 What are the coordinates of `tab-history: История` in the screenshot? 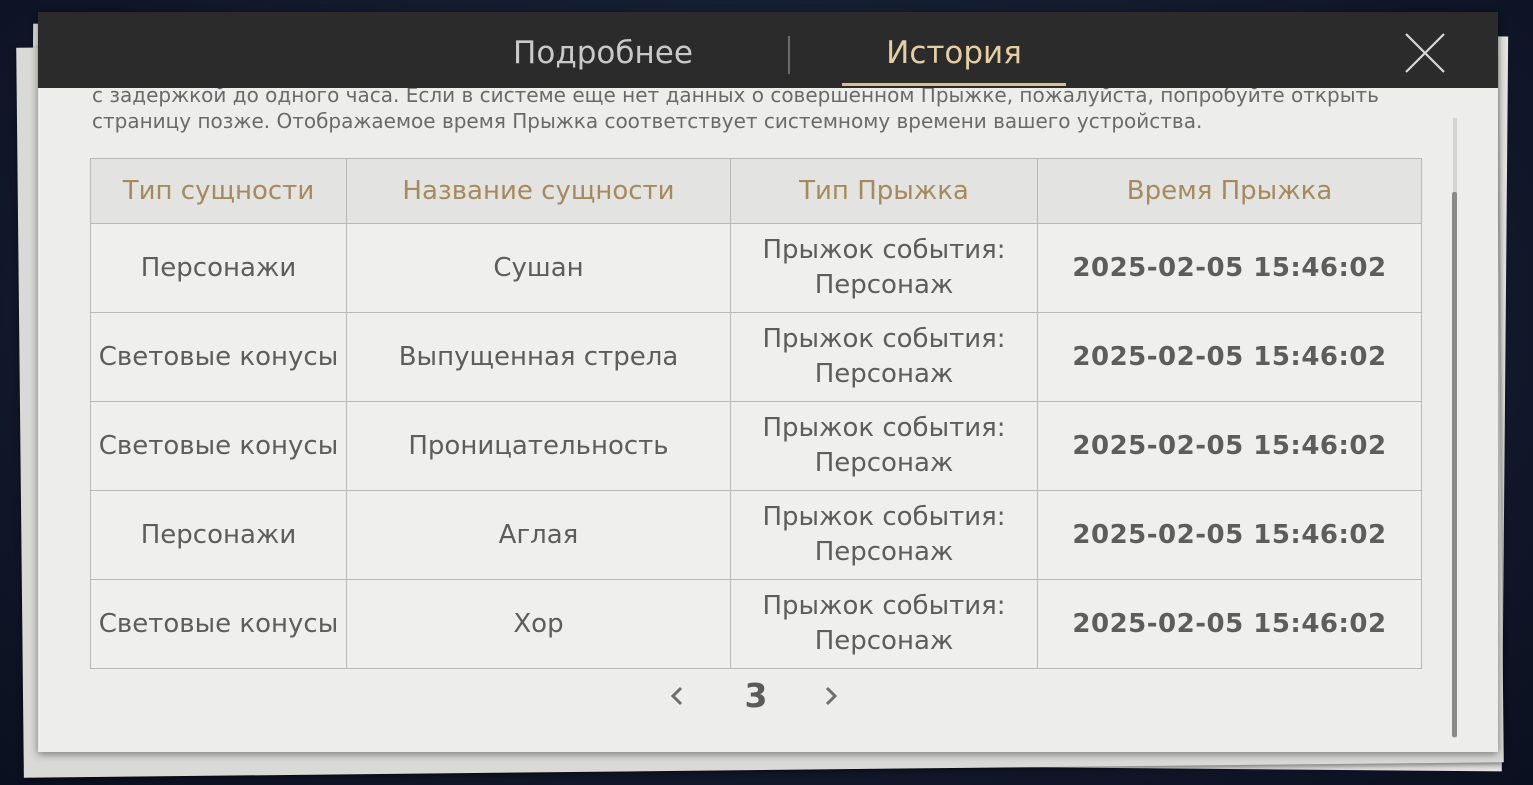 It's located at (954, 50).